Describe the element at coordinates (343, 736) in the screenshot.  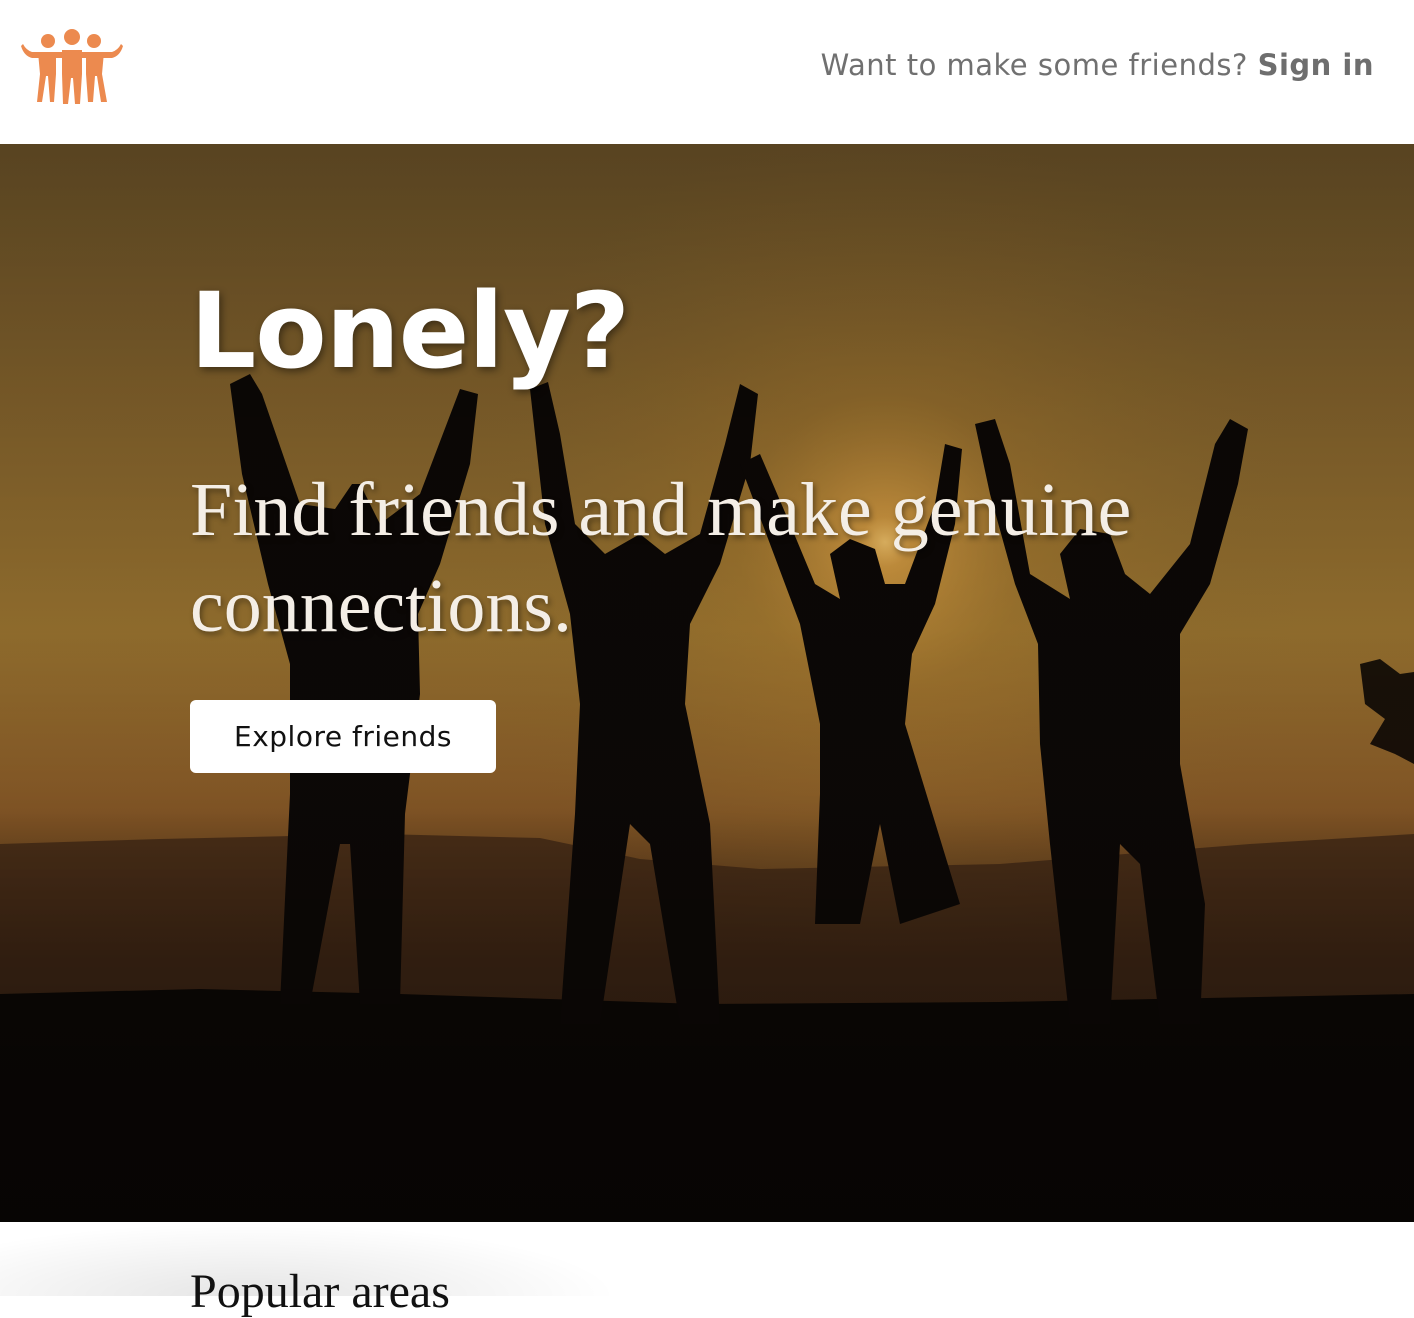
I see `explore-friends-button: Explore friends` at that location.